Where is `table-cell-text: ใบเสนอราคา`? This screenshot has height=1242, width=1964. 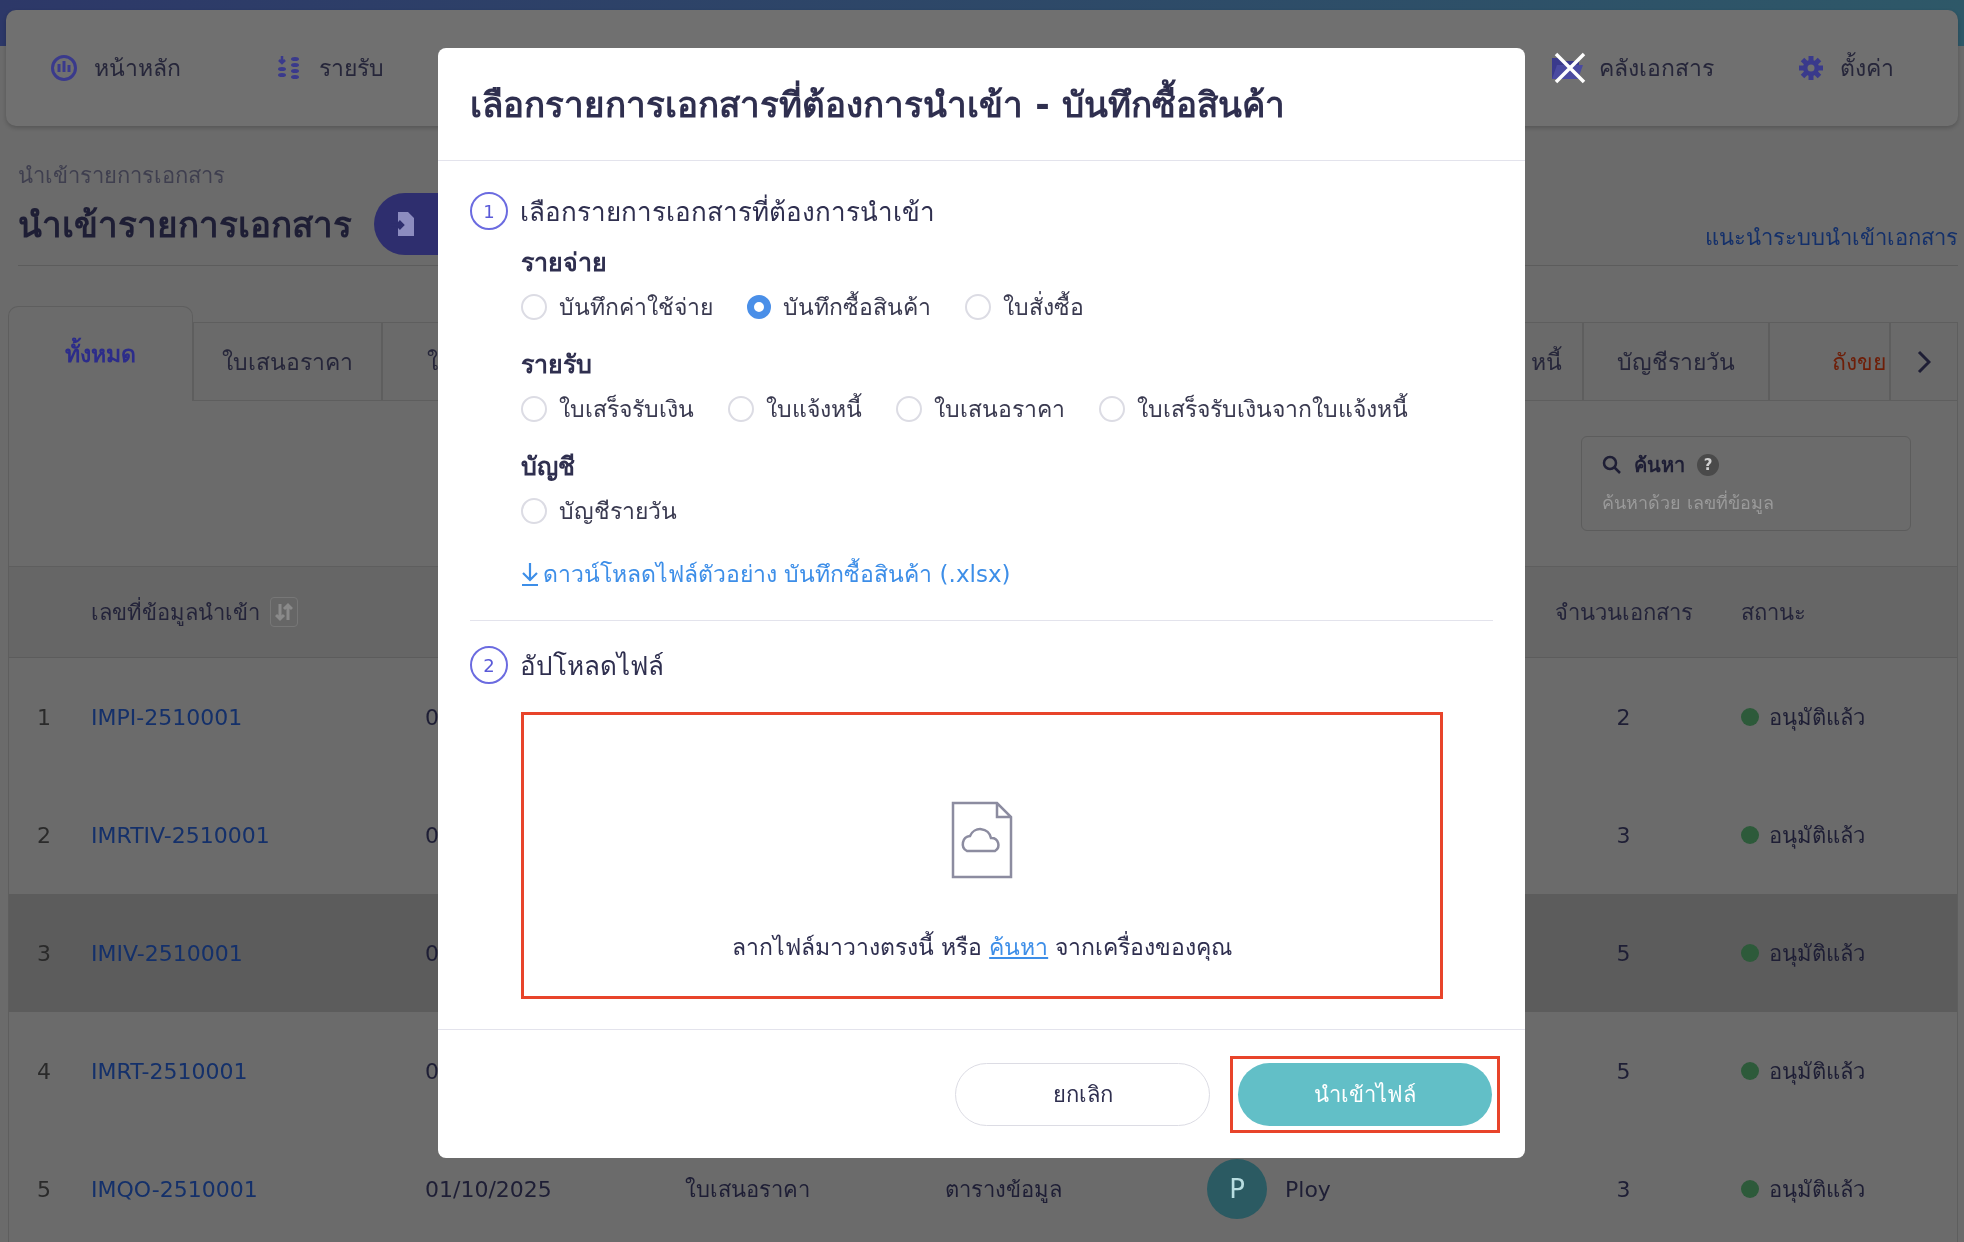 table-cell-text: ใบเสนอราคา is located at coordinates (747, 1189).